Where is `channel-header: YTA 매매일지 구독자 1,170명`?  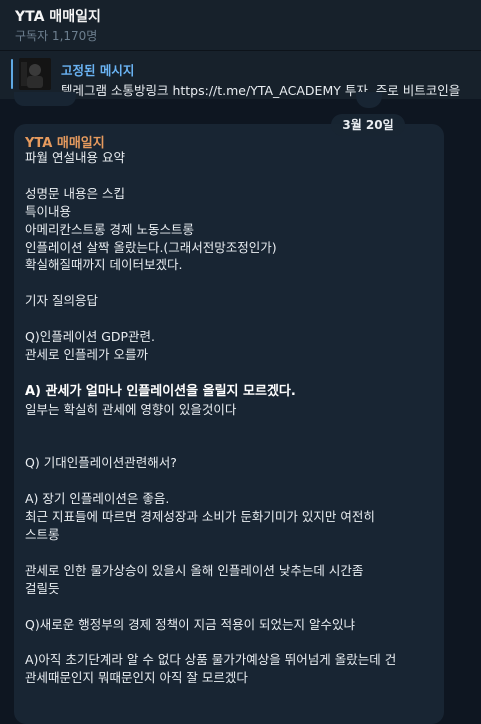
channel-header: YTA 매매일지 구독자 1,170명 is located at coordinates (240, 25).